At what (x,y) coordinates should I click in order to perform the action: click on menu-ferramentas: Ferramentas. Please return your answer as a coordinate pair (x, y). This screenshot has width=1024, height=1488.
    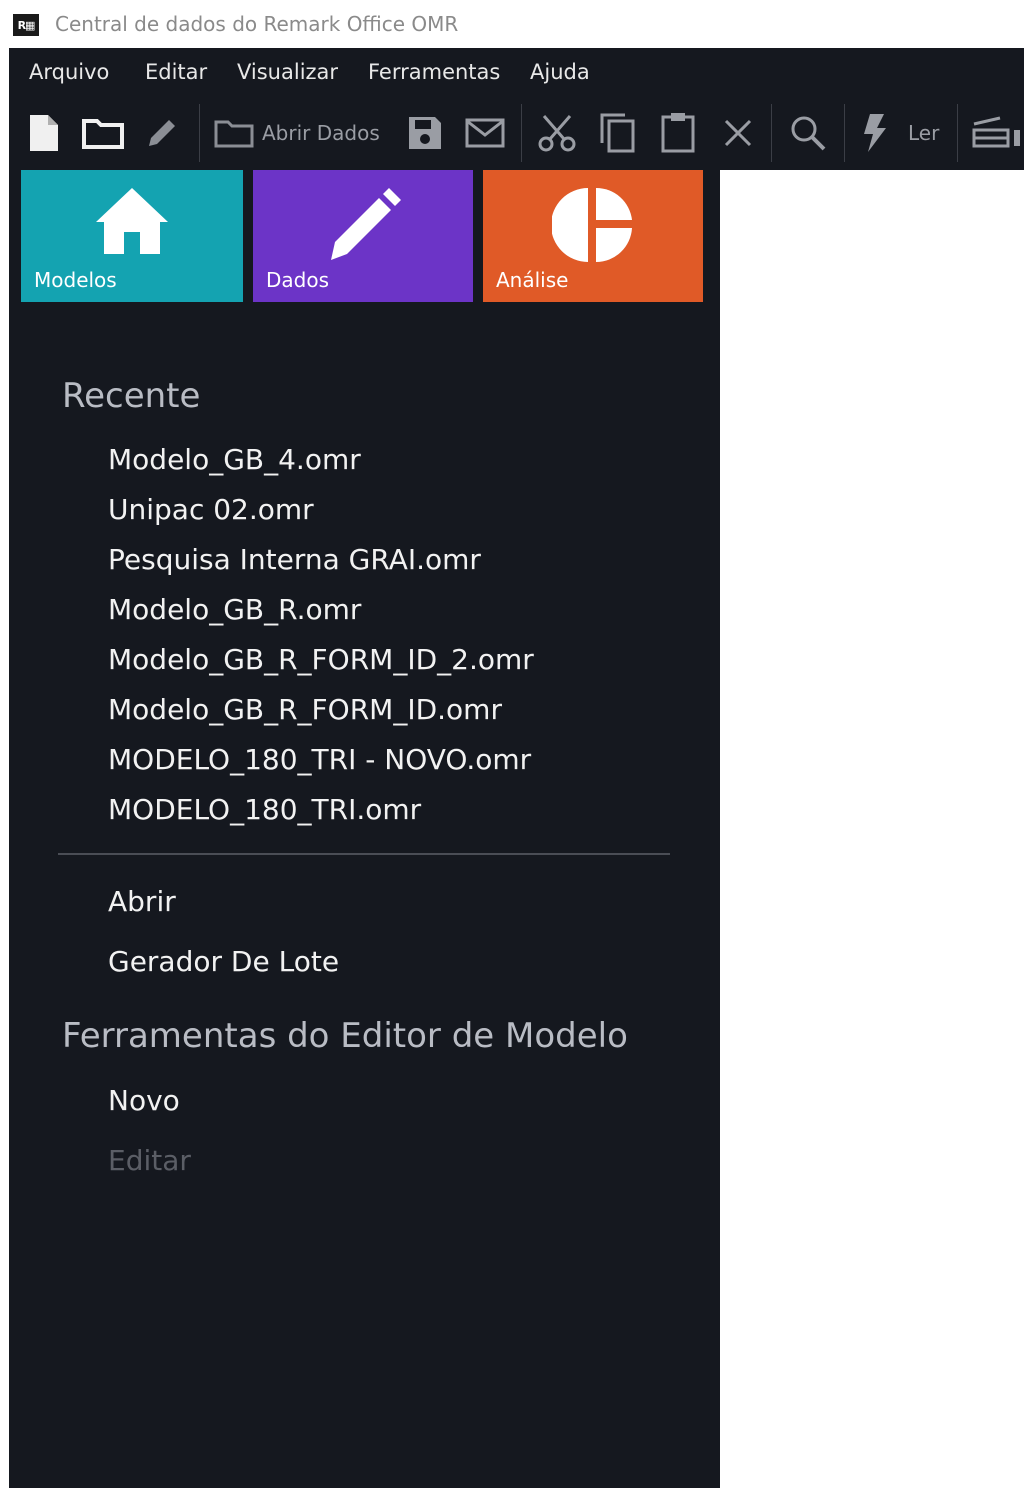
    Looking at the image, I should click on (434, 72).